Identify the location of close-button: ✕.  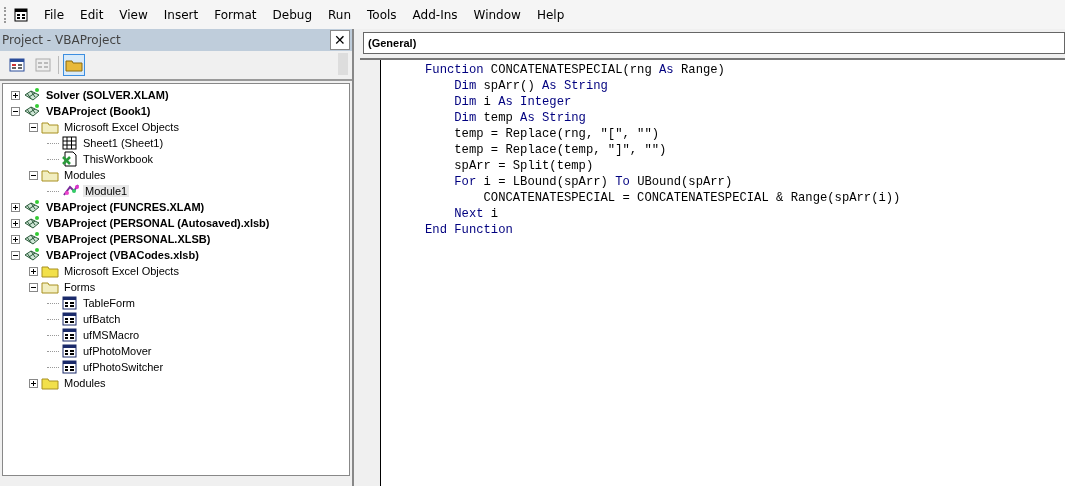
(340, 40).